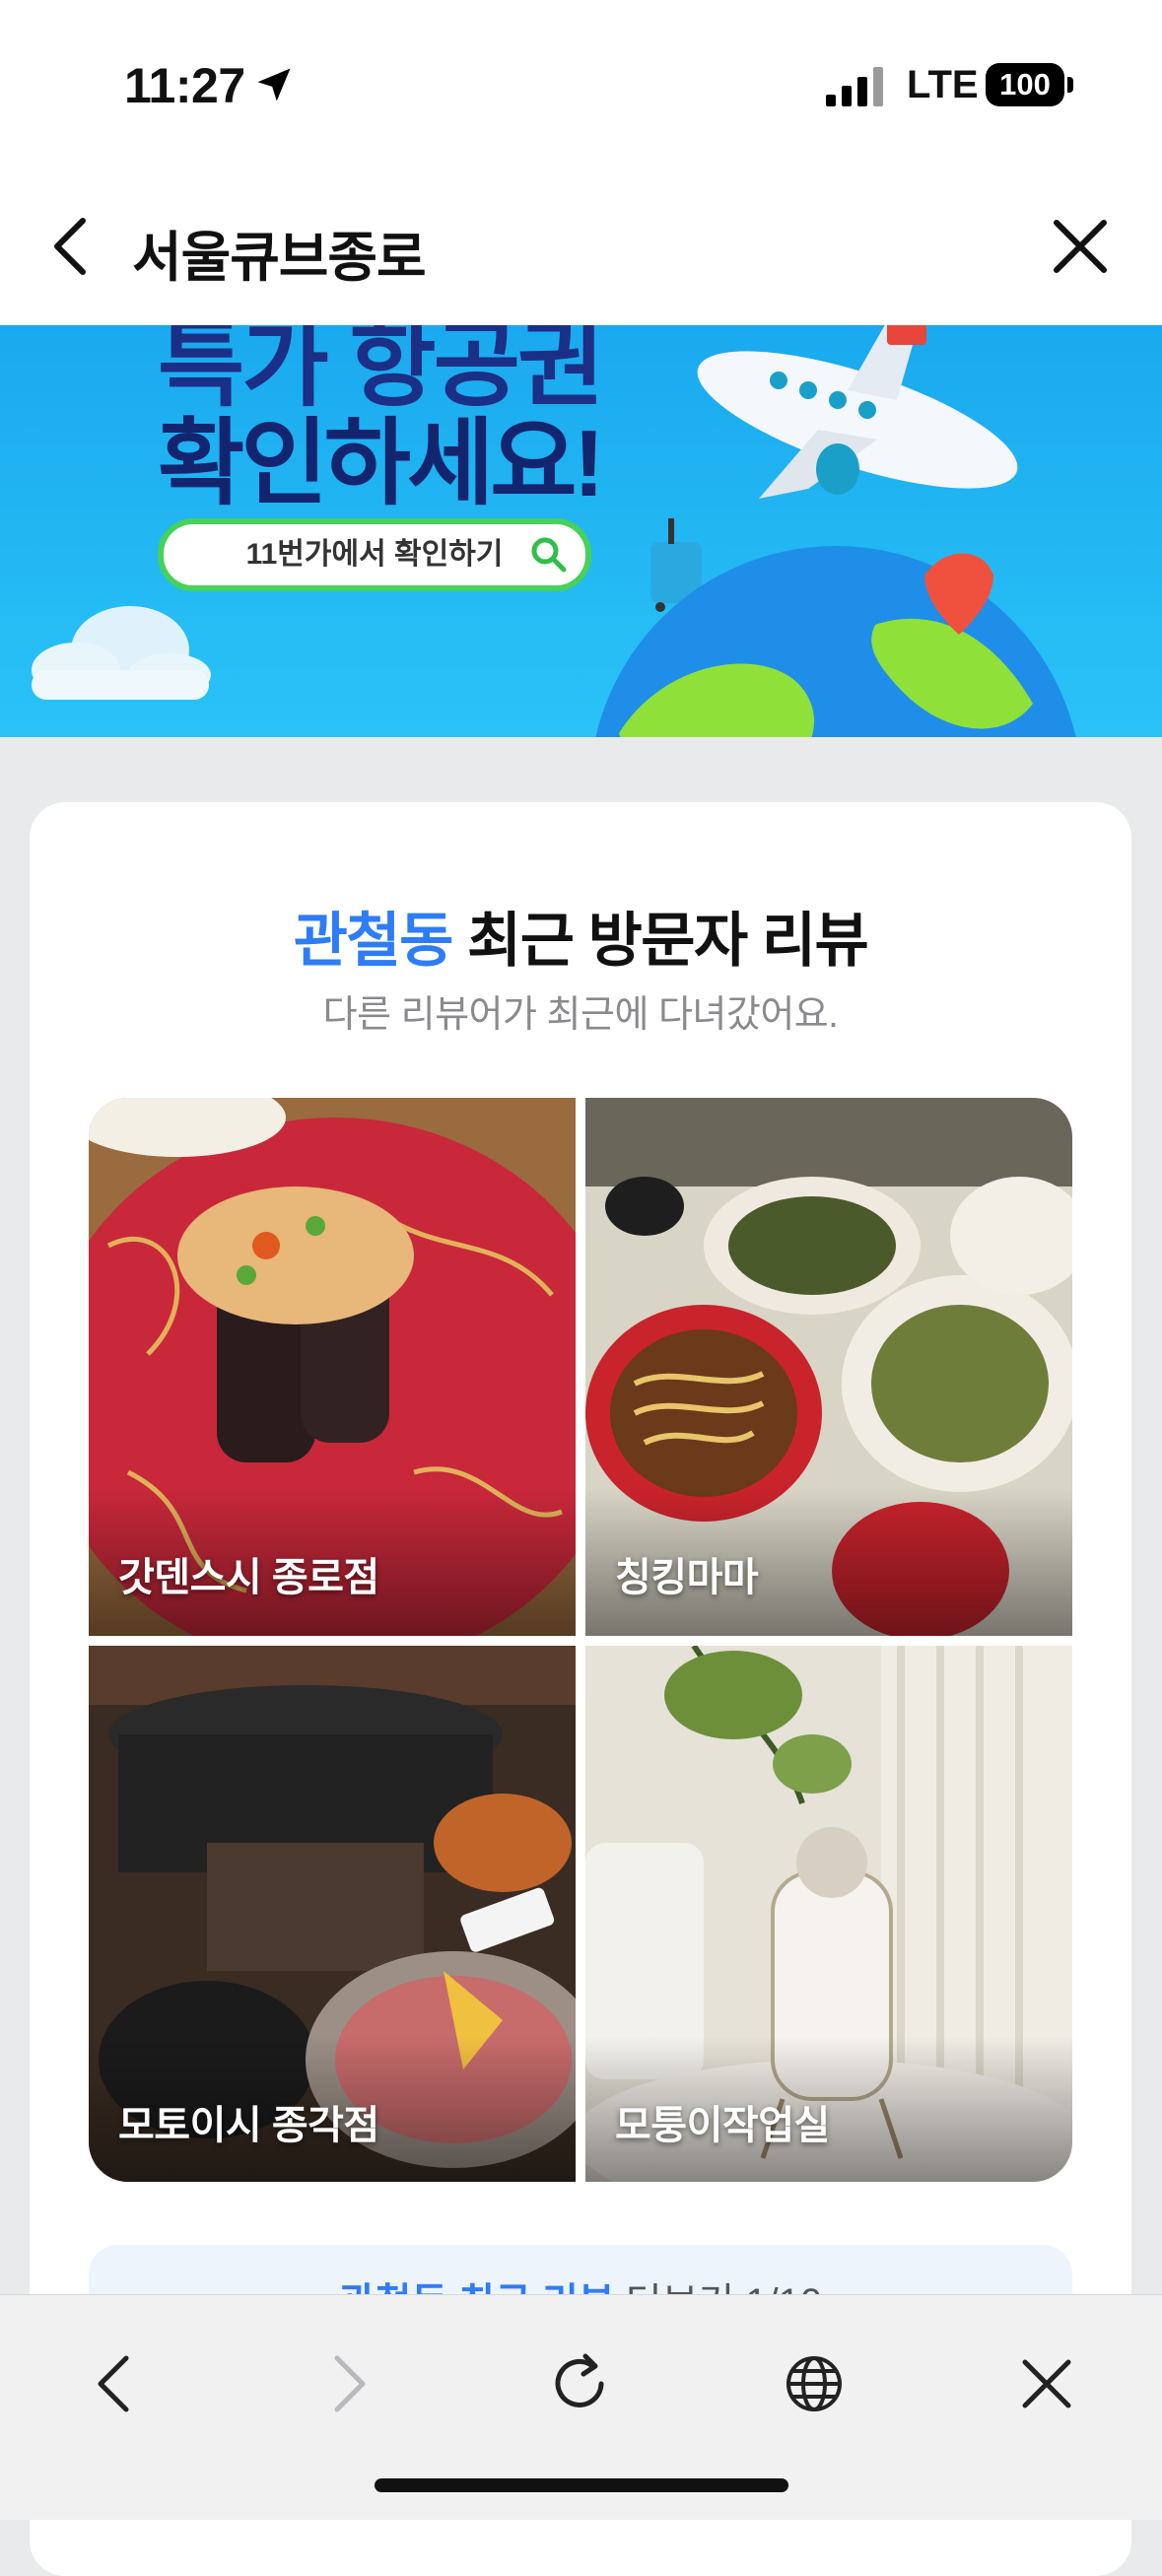 The height and width of the screenshot is (2576, 1162). What do you see at coordinates (828, 1914) in the screenshot?
I see `review-tile: 모퉁이작업실` at bounding box center [828, 1914].